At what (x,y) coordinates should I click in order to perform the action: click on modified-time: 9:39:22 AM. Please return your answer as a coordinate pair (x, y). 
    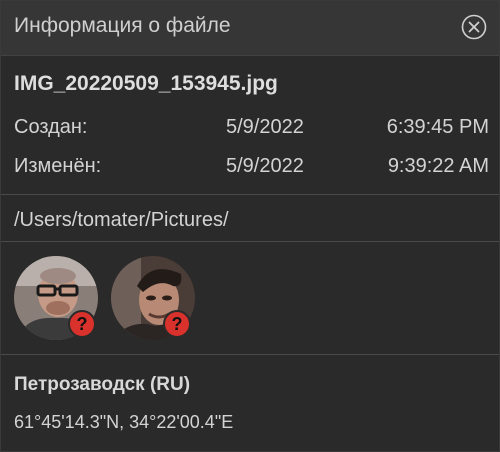
    Looking at the image, I should click on (438, 166).